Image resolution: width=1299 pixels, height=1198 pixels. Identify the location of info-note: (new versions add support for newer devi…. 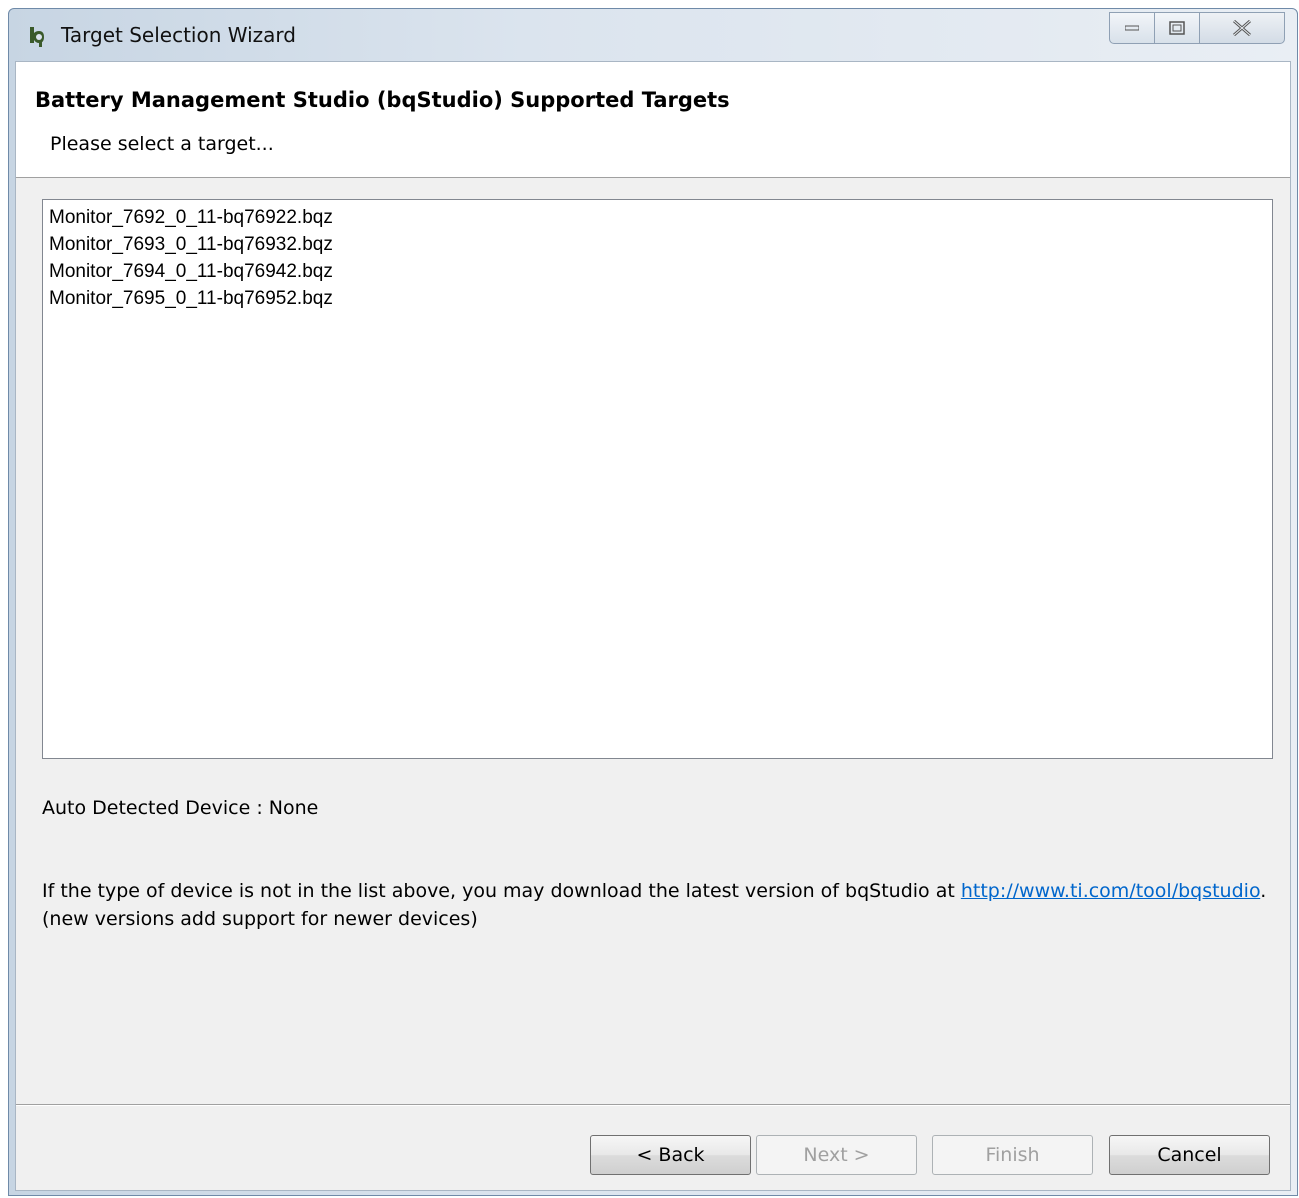
(260, 919).